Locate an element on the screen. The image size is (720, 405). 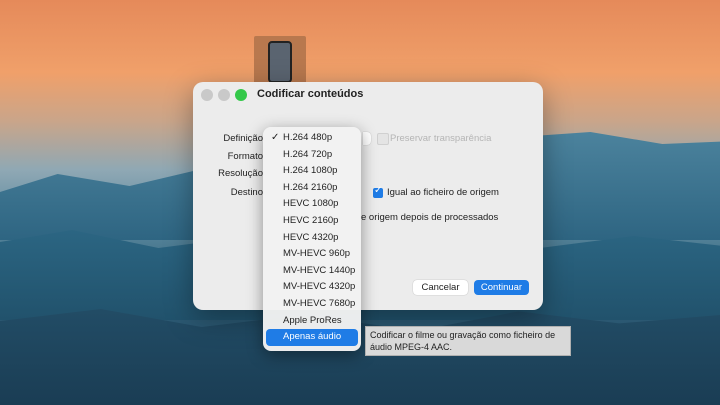
menu-item-h264-1080p: H.264 1080p is located at coordinates (312, 171).